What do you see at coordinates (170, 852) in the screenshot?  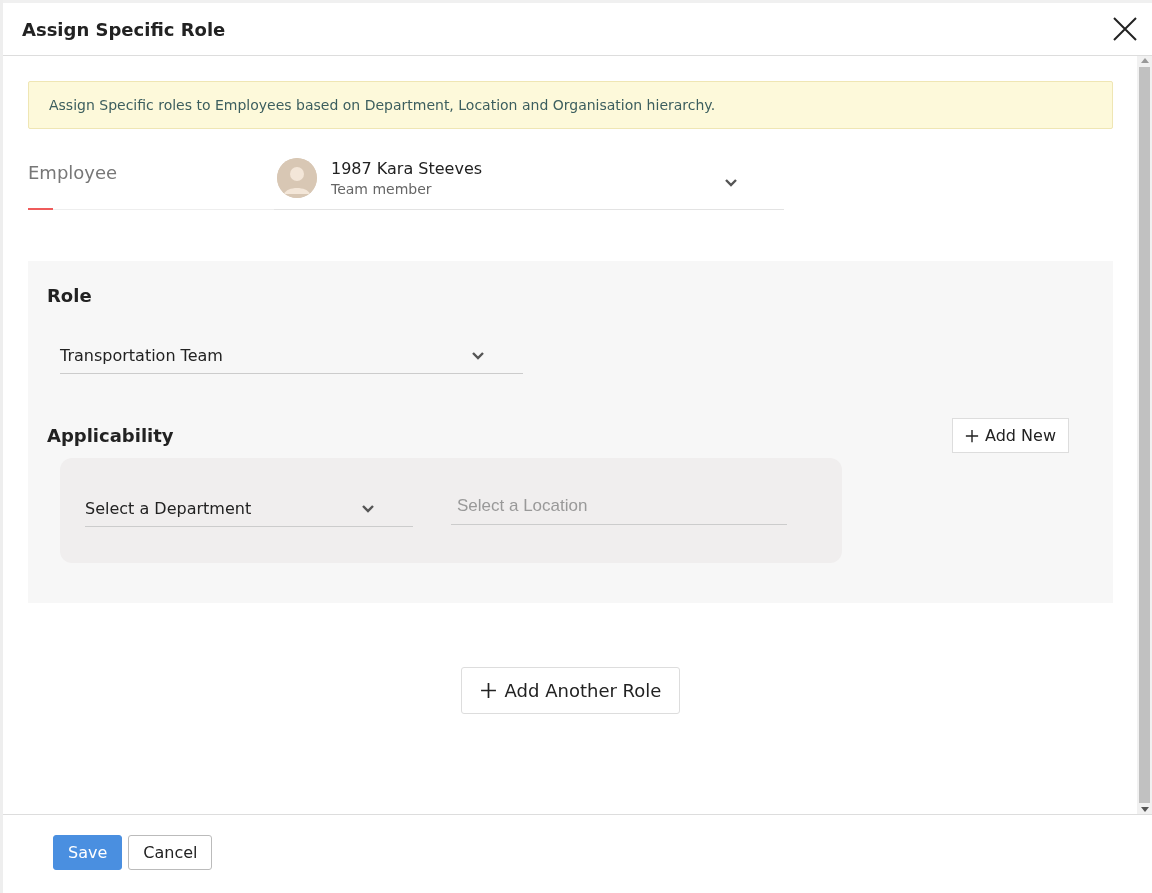 I see `cancel-button: Cancel` at bounding box center [170, 852].